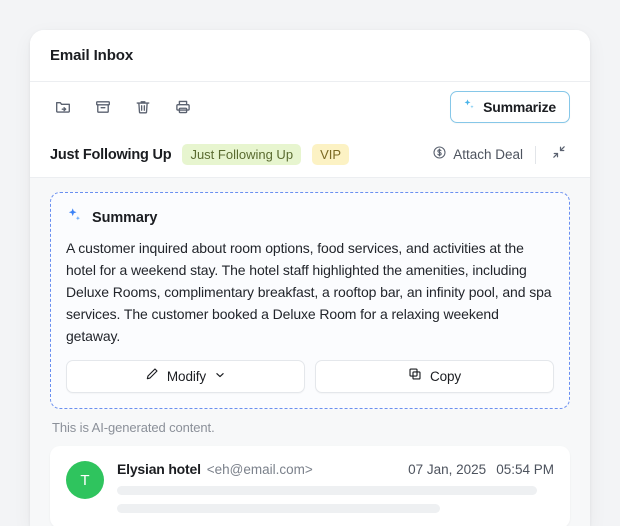 Image resolution: width=620 pixels, height=526 pixels. I want to click on summarize-label: Summarize, so click(519, 107).